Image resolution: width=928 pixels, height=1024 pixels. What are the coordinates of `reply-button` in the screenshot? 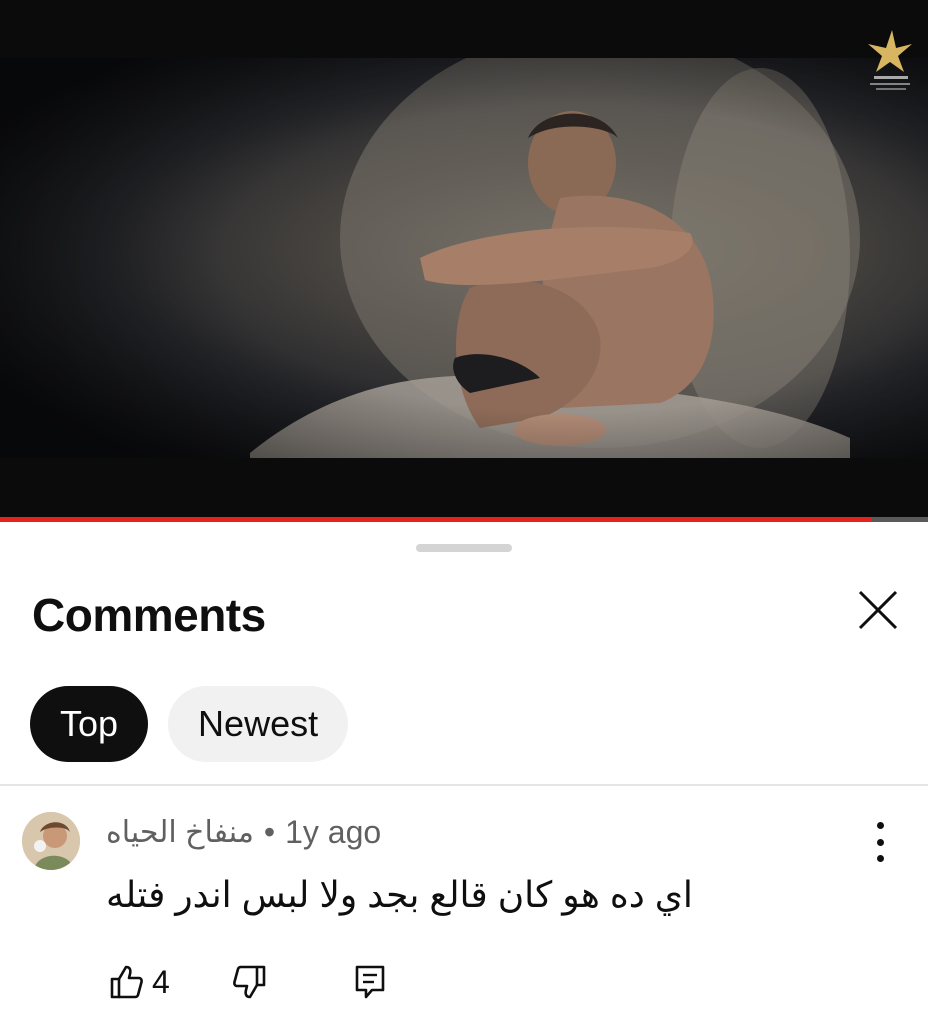 It's located at (370, 982).